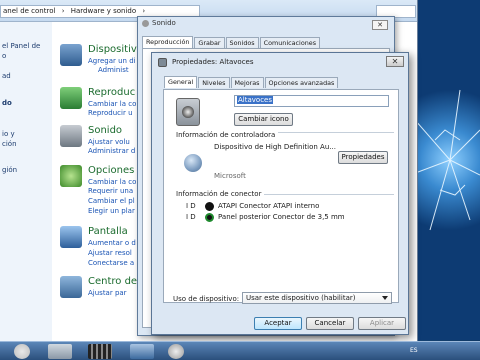  I want to click on tab-general: General, so click(181, 82).